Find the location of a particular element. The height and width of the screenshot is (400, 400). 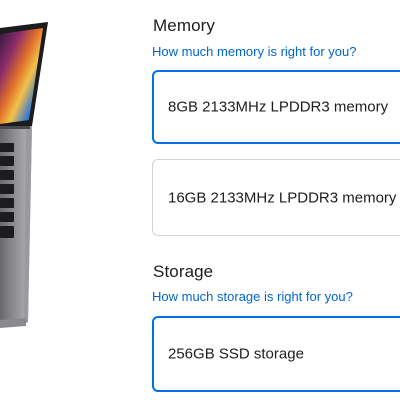

storage-help-link: How much storage is right for you? is located at coordinates (252, 296).